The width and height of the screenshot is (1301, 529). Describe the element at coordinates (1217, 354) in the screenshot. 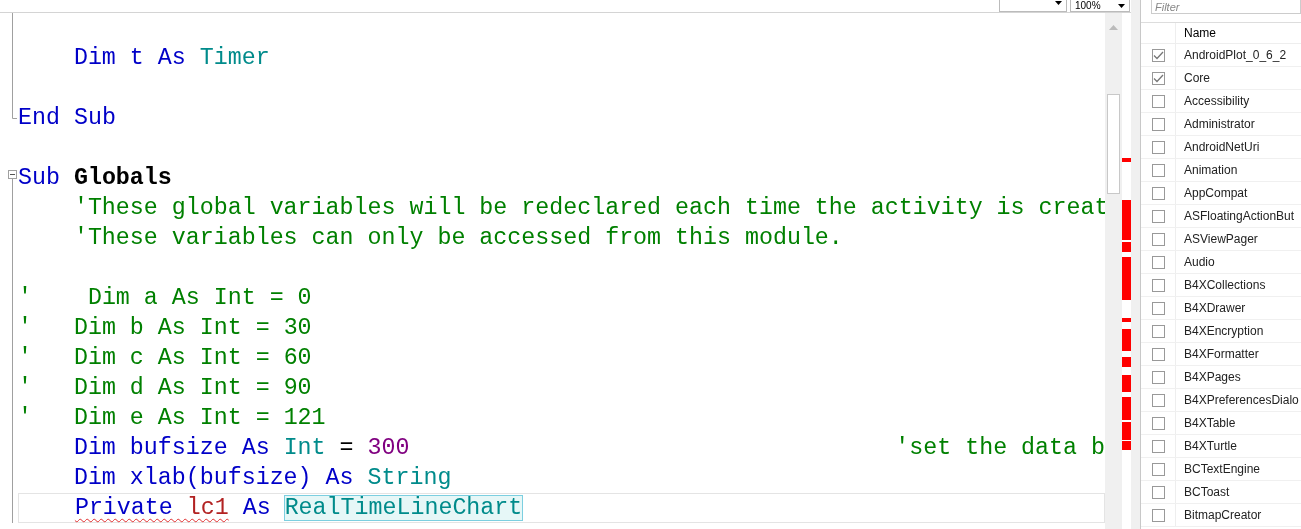

I see `library-name: B4XFormatter` at that location.